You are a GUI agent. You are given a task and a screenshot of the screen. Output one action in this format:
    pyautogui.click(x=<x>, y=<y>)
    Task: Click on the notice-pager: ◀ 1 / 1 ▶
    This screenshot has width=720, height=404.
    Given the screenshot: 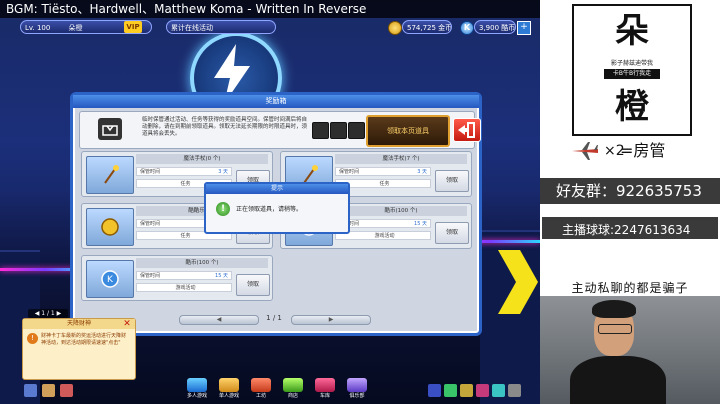 What is the action you would take?
    pyautogui.click(x=48, y=313)
    